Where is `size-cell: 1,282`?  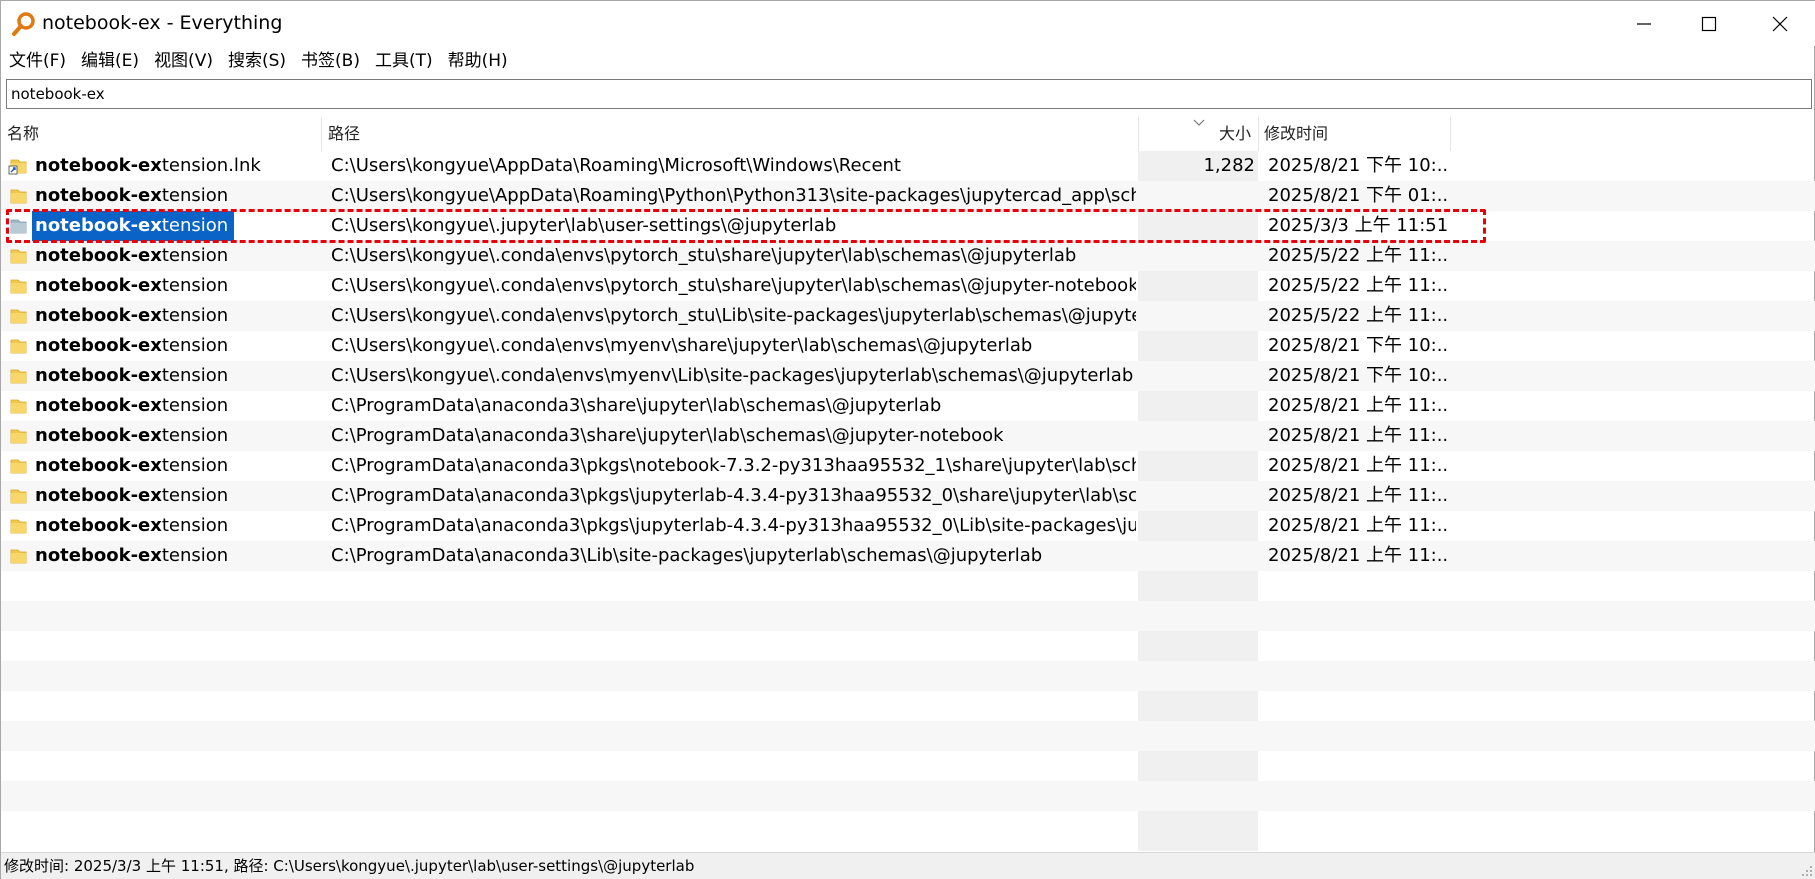
size-cell: 1,282 is located at coordinates (1229, 165).